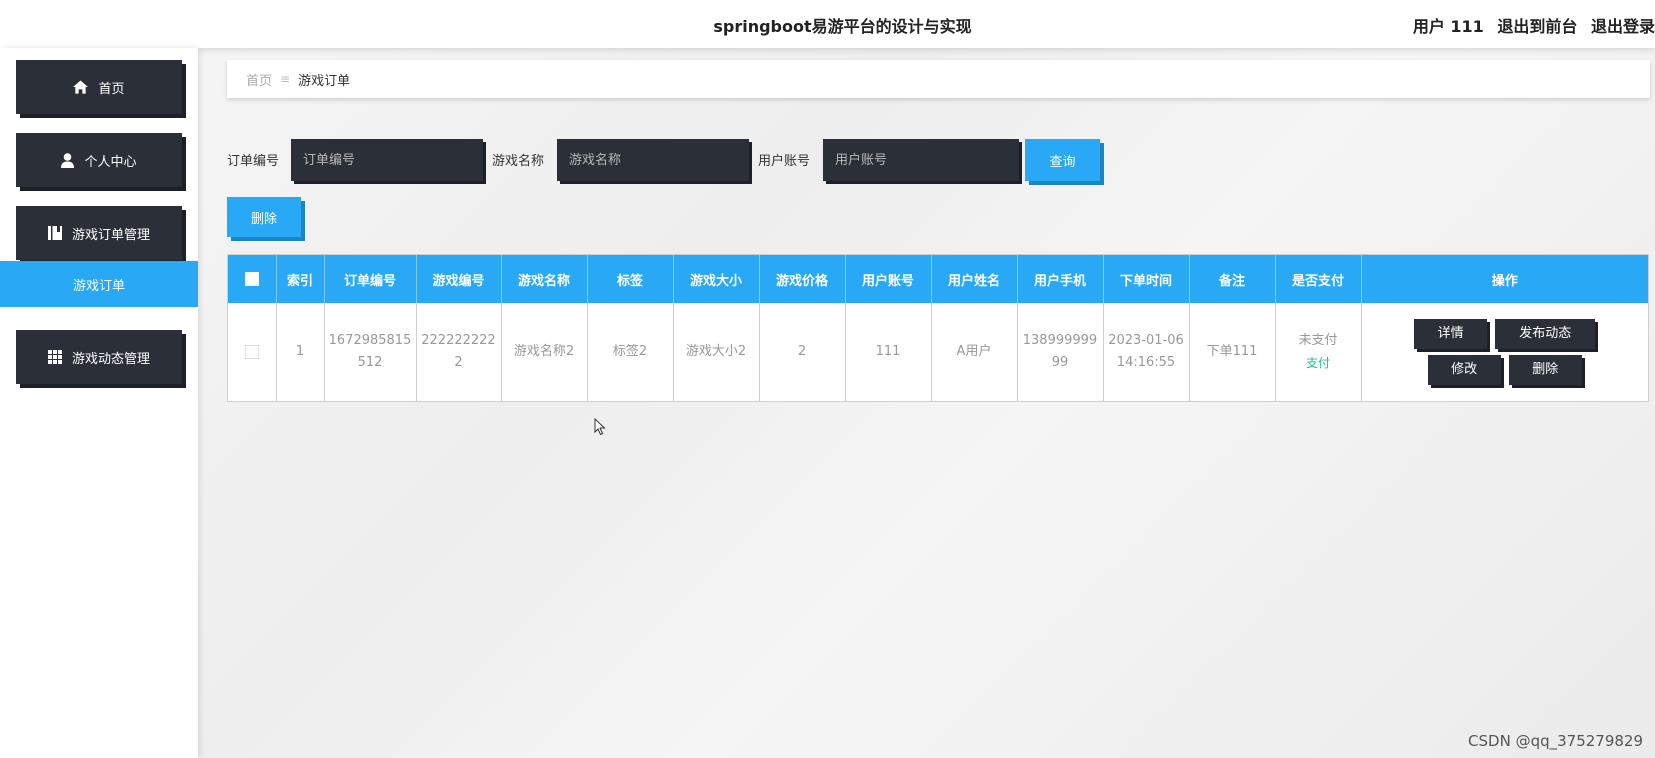  What do you see at coordinates (1232, 352) in the screenshot?
I see `cell-remark: 下单111` at bounding box center [1232, 352].